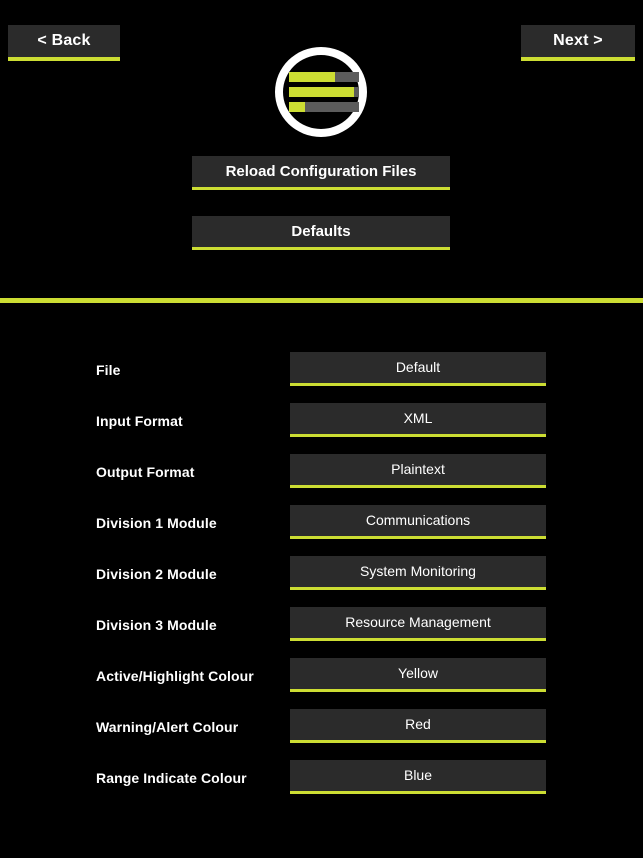  I want to click on app-logo, so click(321, 92).